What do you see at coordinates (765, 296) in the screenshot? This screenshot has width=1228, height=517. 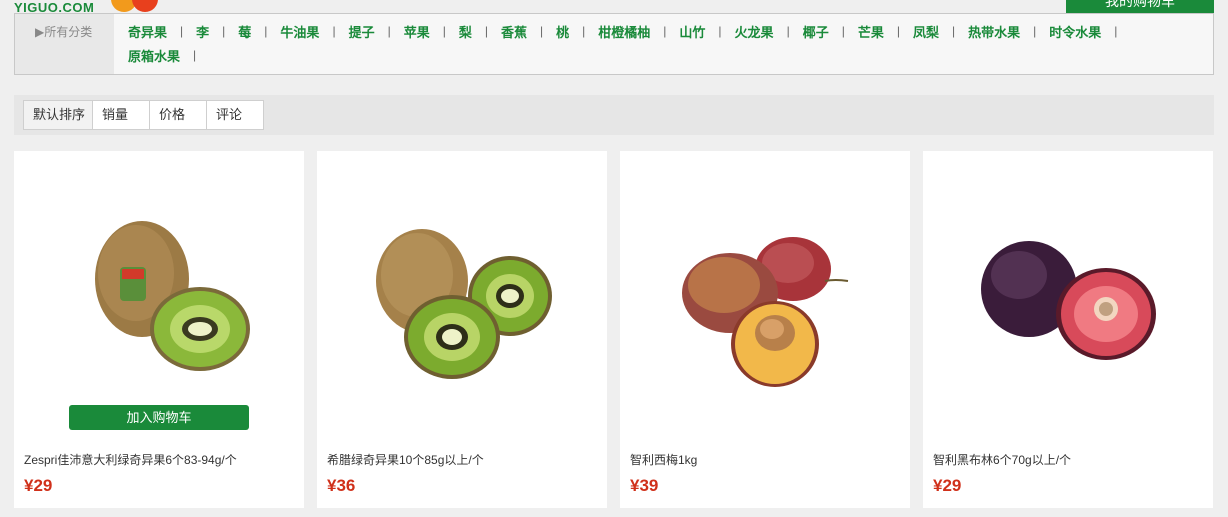 I see `product-image-prune` at bounding box center [765, 296].